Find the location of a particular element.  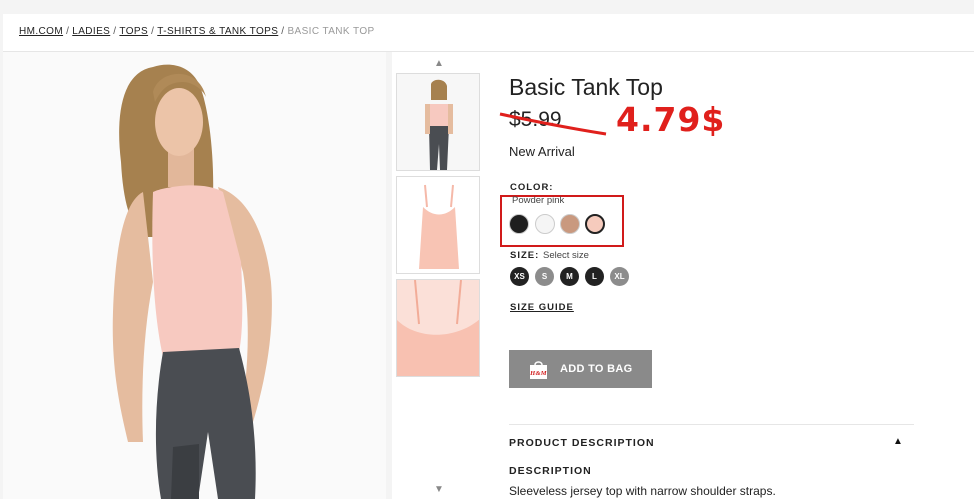

thumbnail-strip: ▲ ▼ is located at coordinates (440, 275).